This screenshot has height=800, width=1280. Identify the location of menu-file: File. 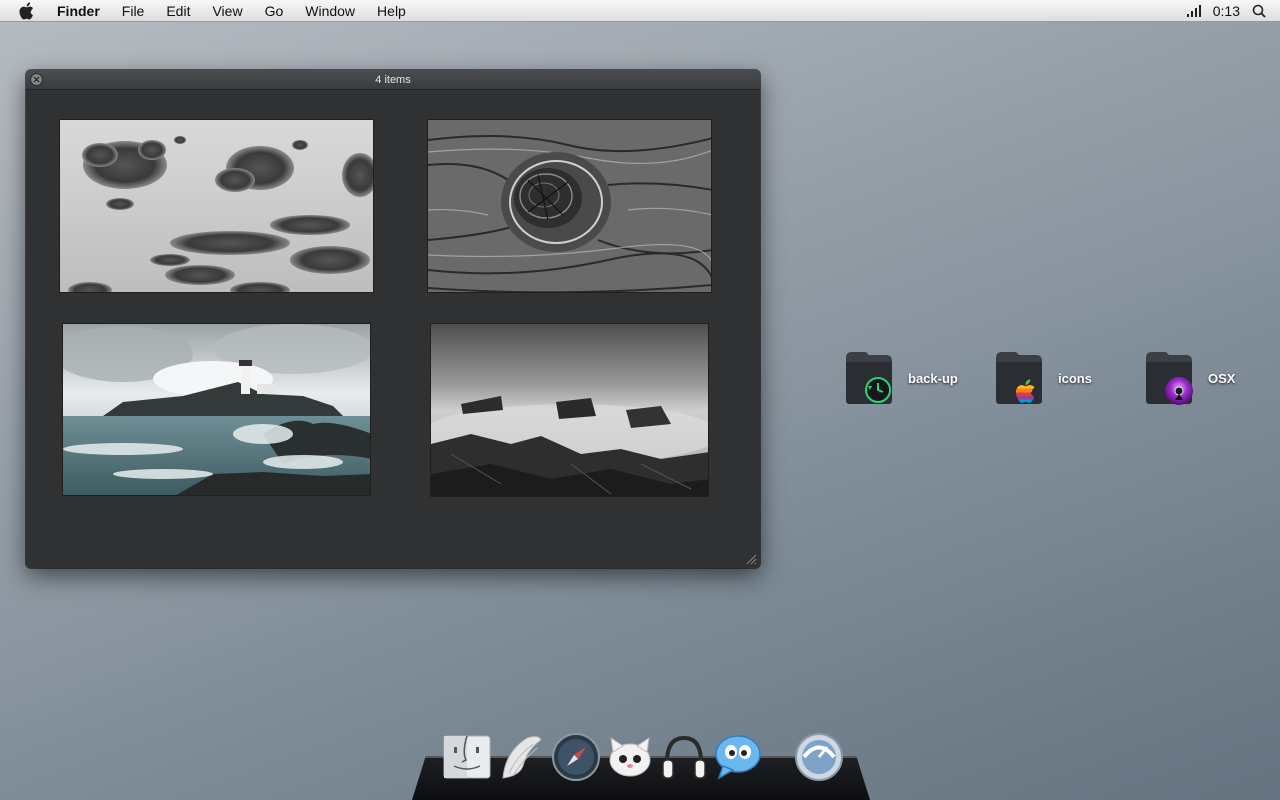
(133, 11).